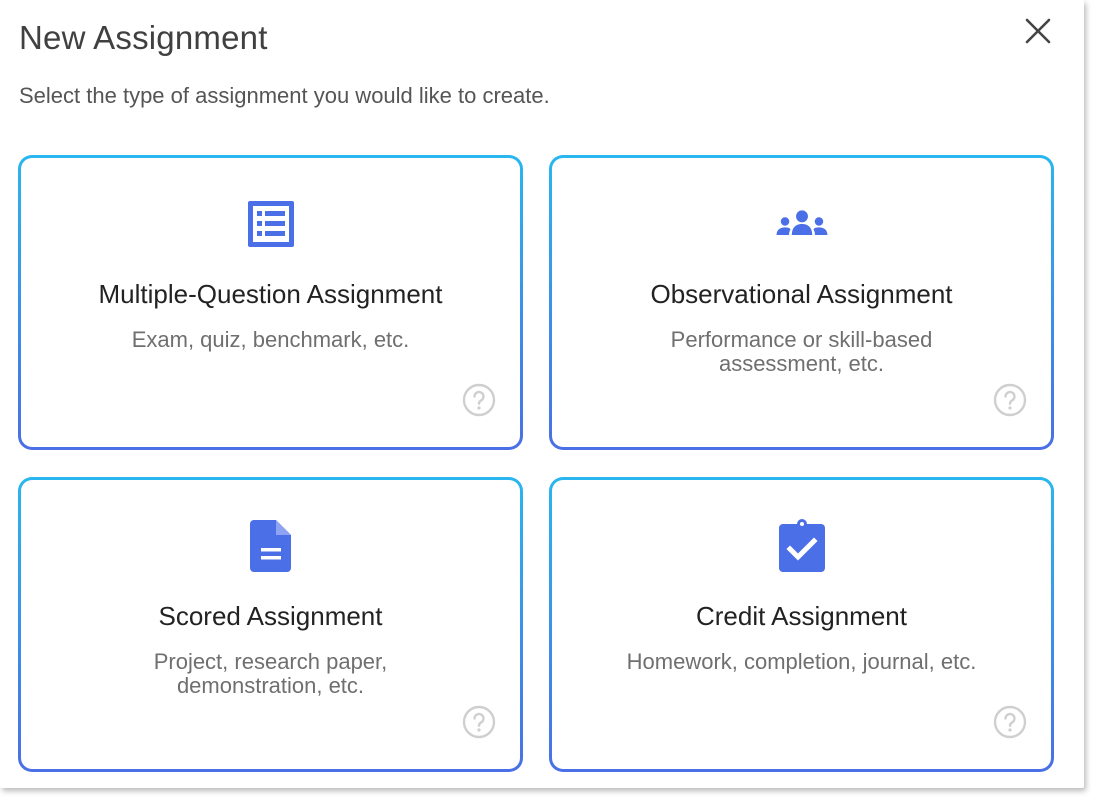 The image size is (1096, 801). I want to click on card-description: Exam, quiz, benchmark, etc., so click(270, 339).